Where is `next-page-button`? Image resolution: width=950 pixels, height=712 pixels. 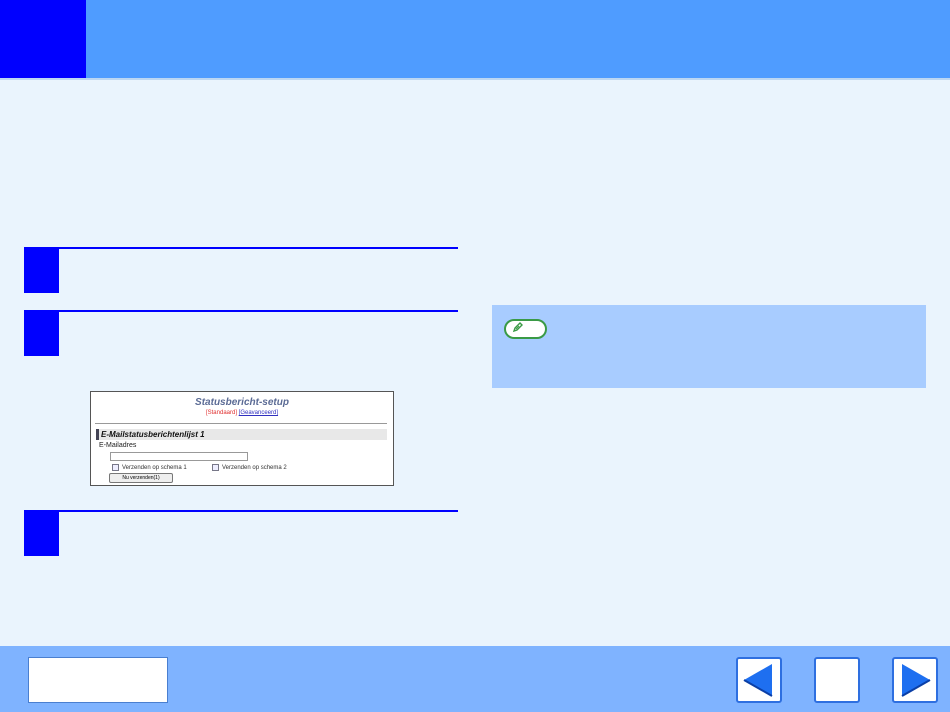
next-page-button is located at coordinates (915, 680).